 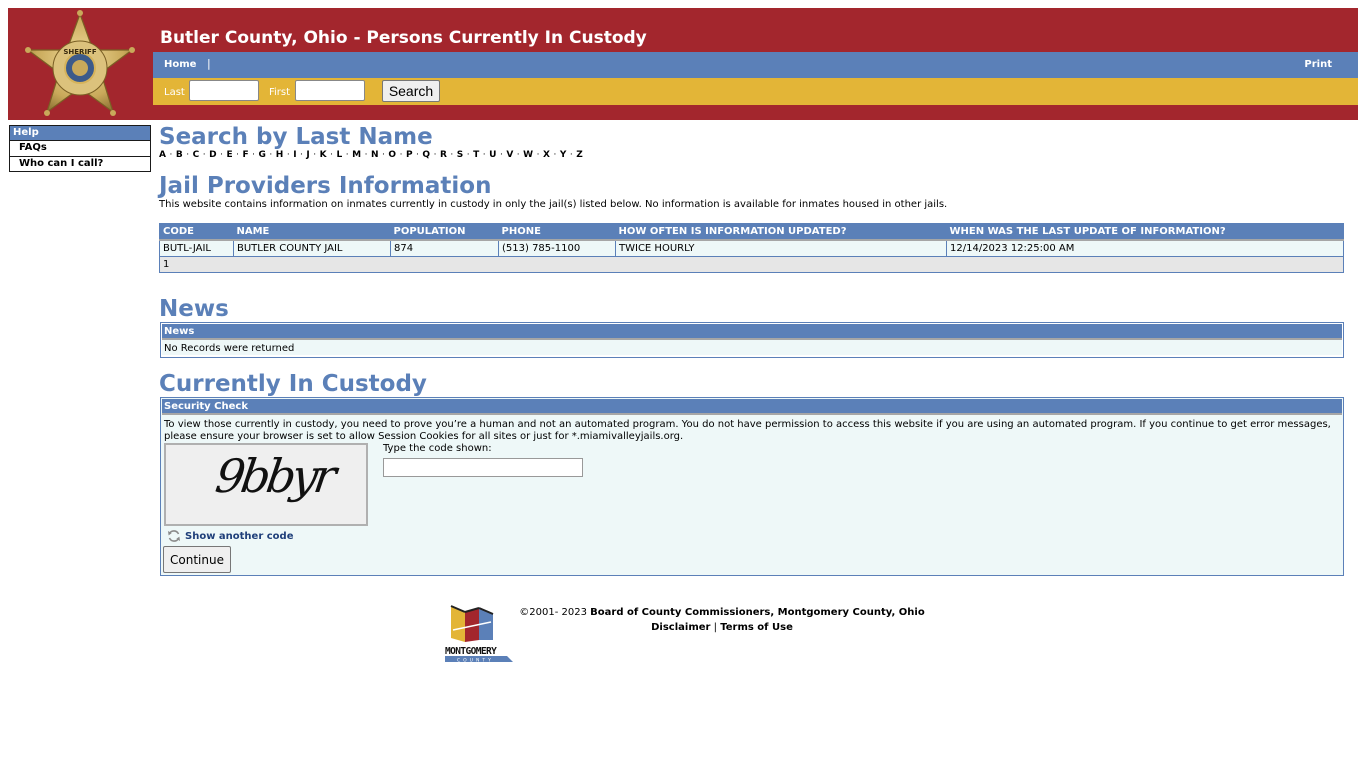 I want to click on code-input-label: Type the code shown:, so click(x=437, y=448).